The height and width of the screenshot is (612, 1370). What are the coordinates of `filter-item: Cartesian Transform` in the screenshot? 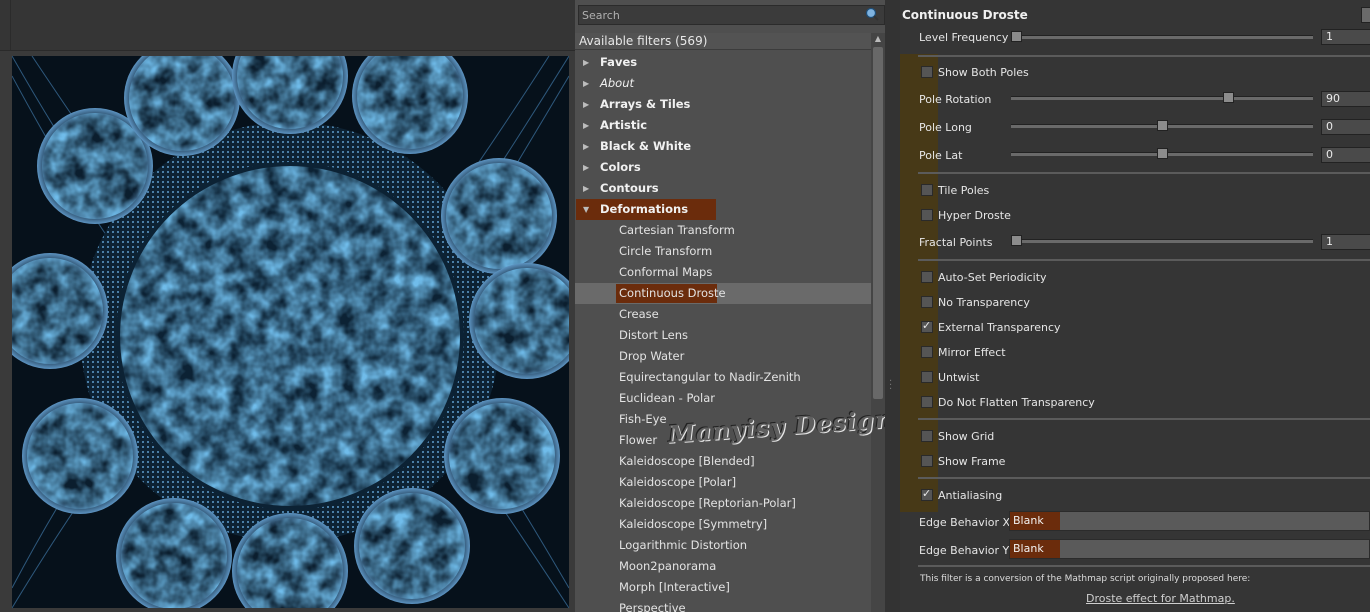 It's located at (723, 230).